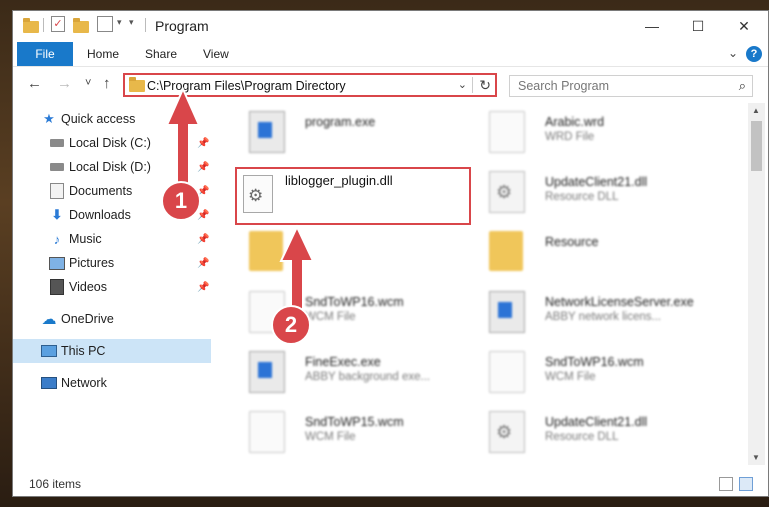  What do you see at coordinates (390, 26) in the screenshot?
I see `title-bar: ✓ ▾ ▾ Program — ☐ ✕` at bounding box center [390, 26].